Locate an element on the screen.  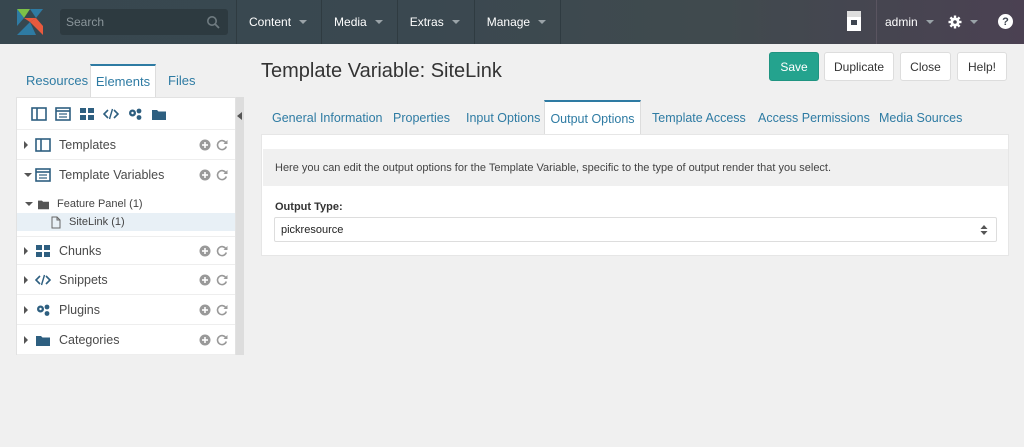
new-template-icon is located at coordinates (39, 113).